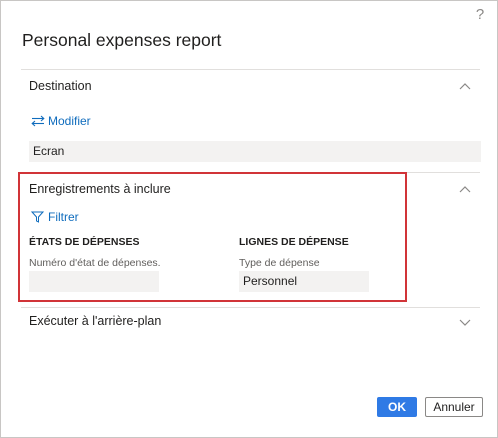 This screenshot has width=498, height=438. What do you see at coordinates (95, 263) in the screenshot?
I see `expense-report-number-label: Numéro d'état de dépenses.` at bounding box center [95, 263].